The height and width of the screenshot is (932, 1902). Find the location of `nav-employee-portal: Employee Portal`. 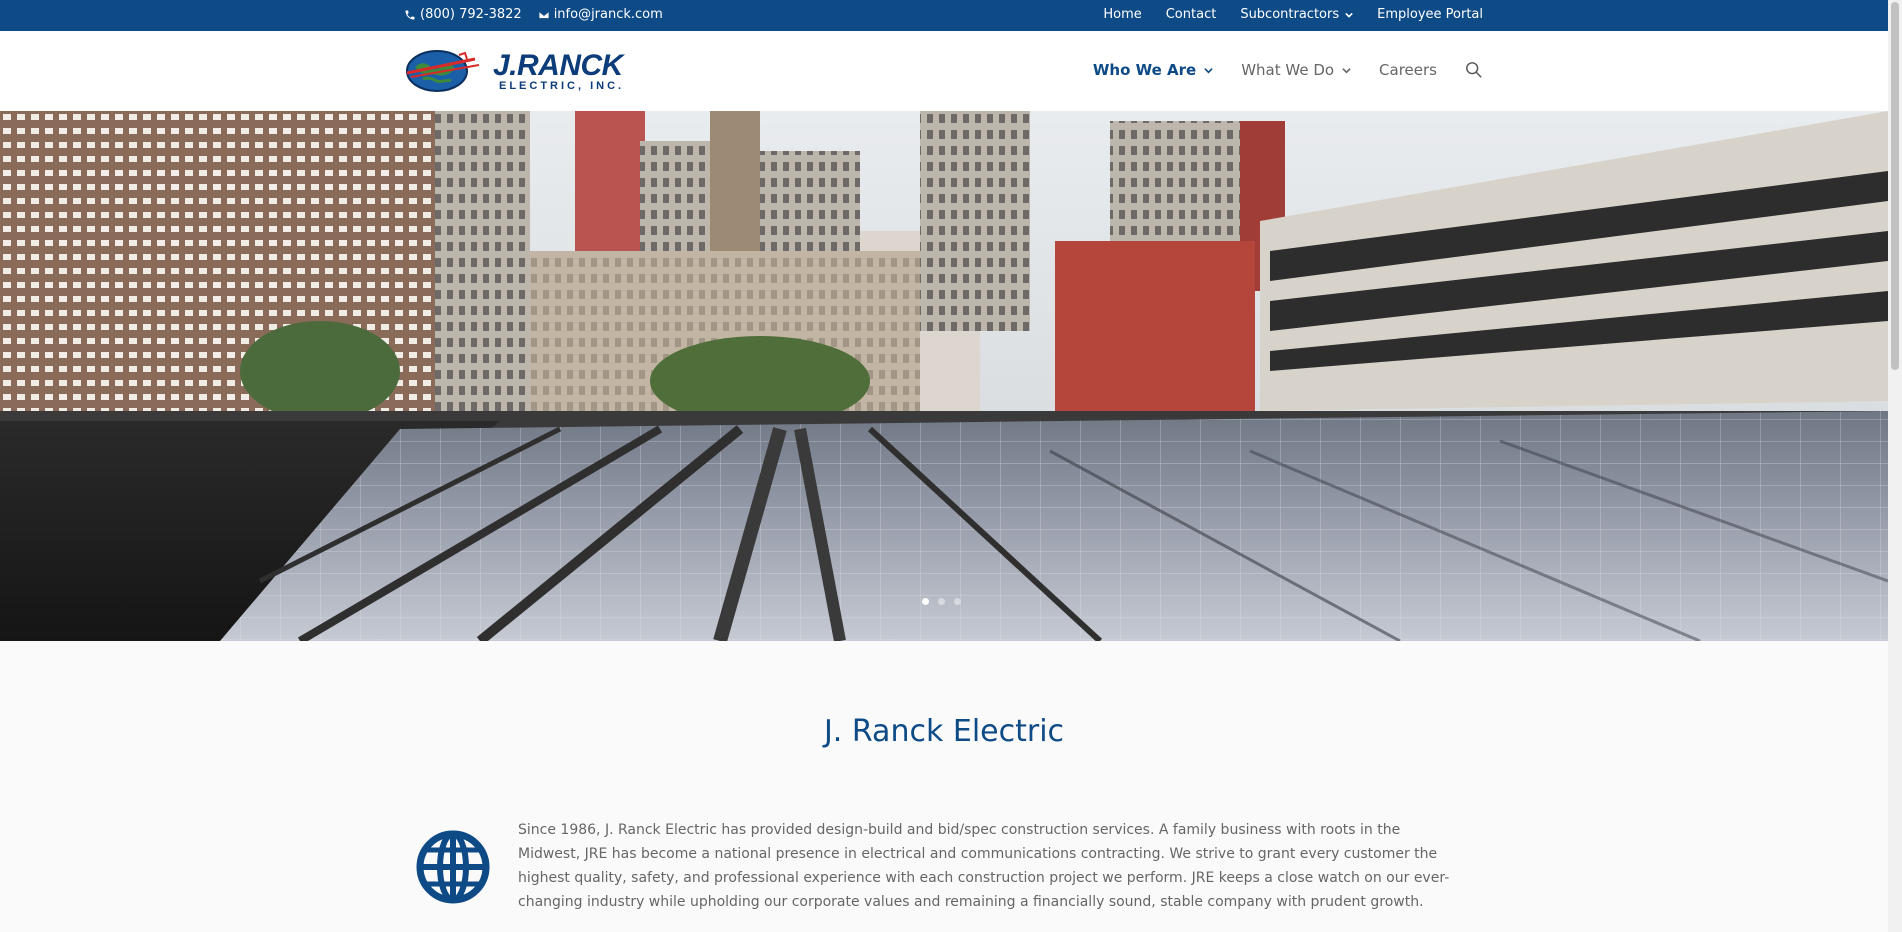

nav-employee-portal: Employee Portal is located at coordinates (1430, 14).